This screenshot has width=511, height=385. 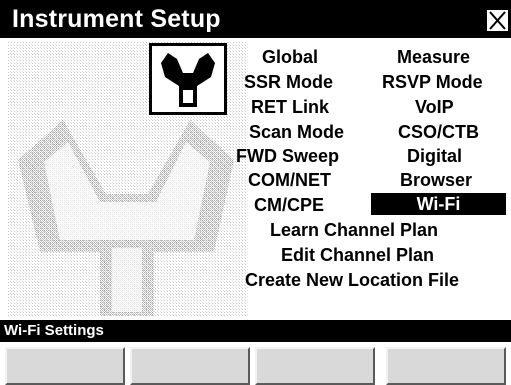 What do you see at coordinates (352, 280) in the screenshot?
I see `menu-item-create-new-location-file: Create New Location File` at bounding box center [352, 280].